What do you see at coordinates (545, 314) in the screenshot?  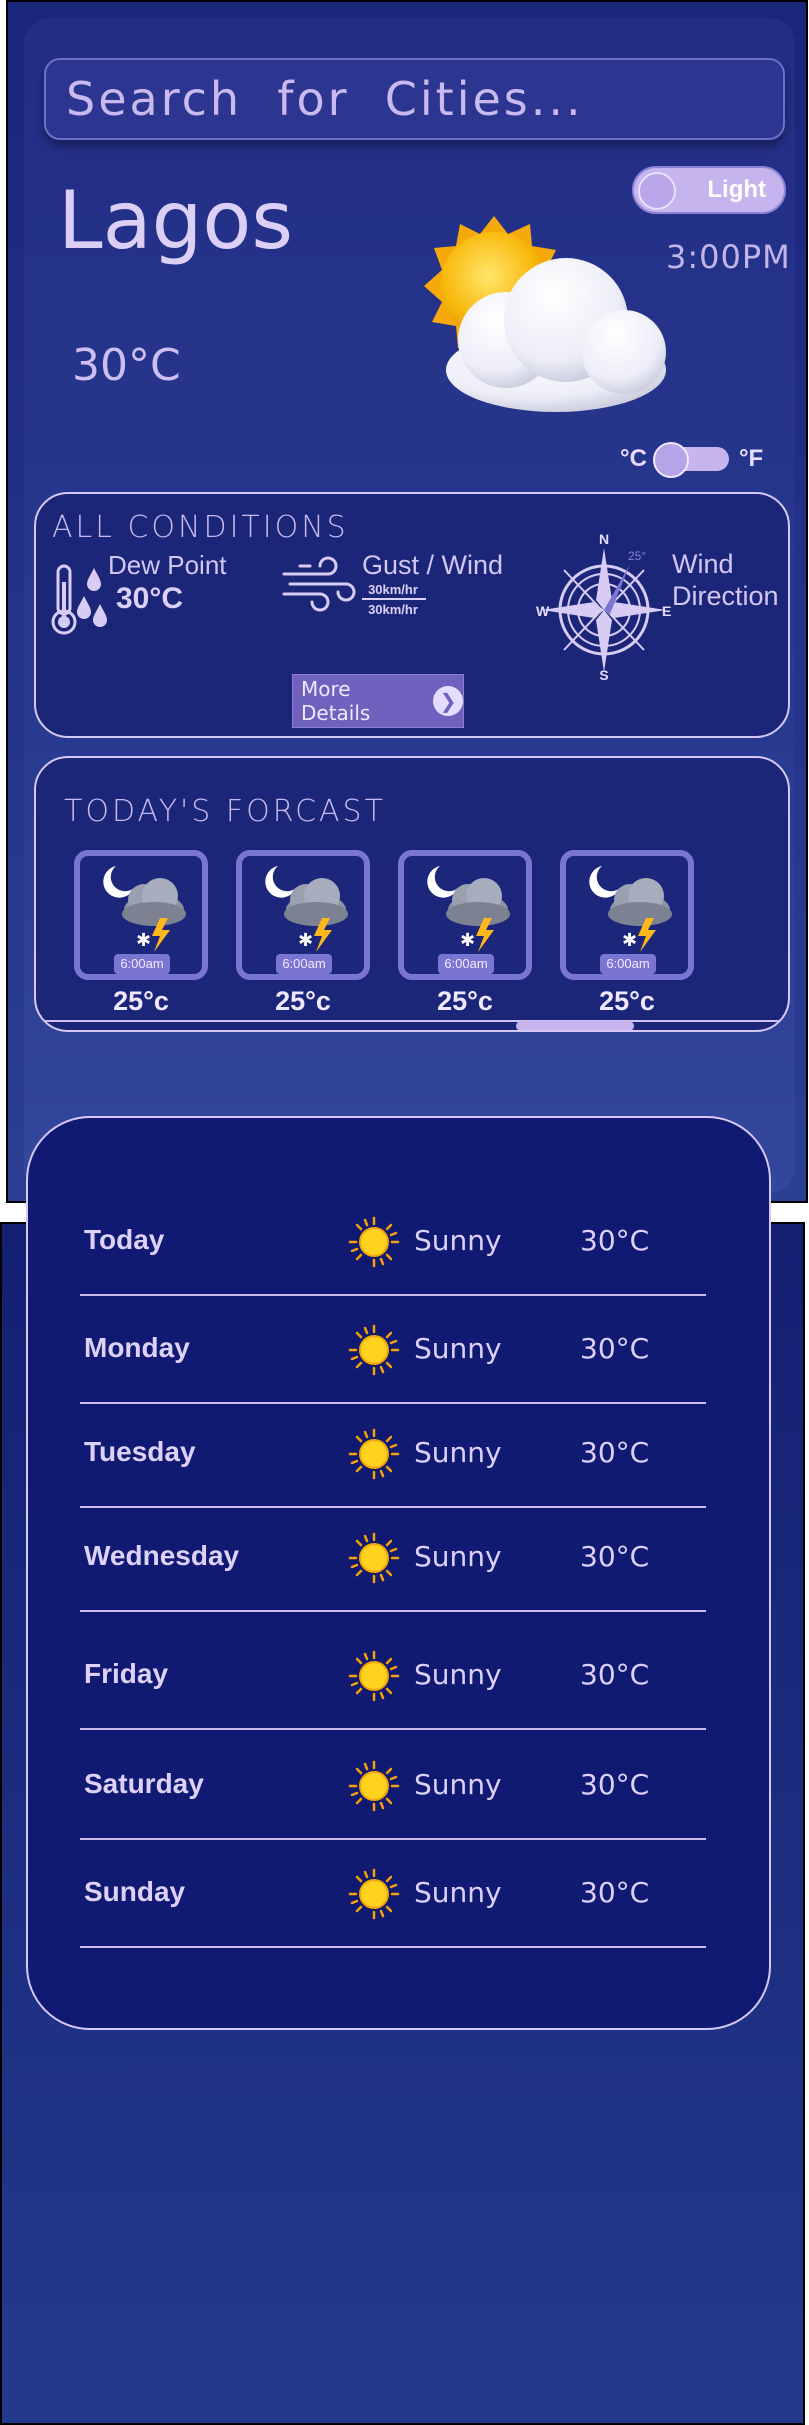 I see `sun-behind-cloud-icon` at bounding box center [545, 314].